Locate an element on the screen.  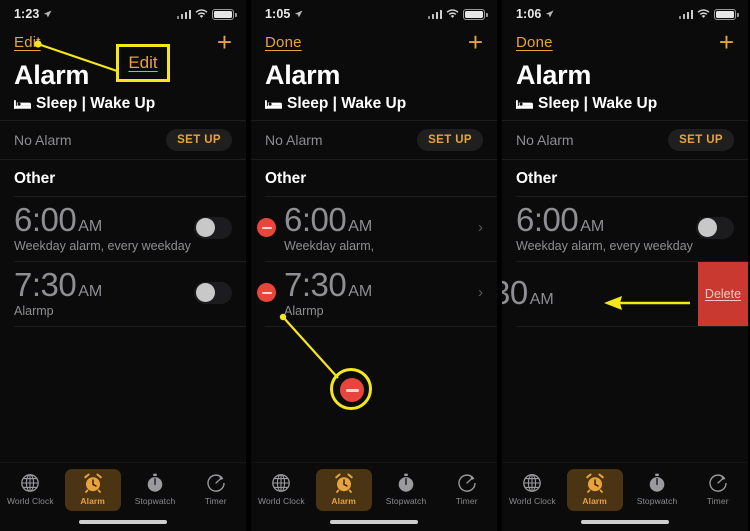
bed-icon is located at coordinates (524, 104).